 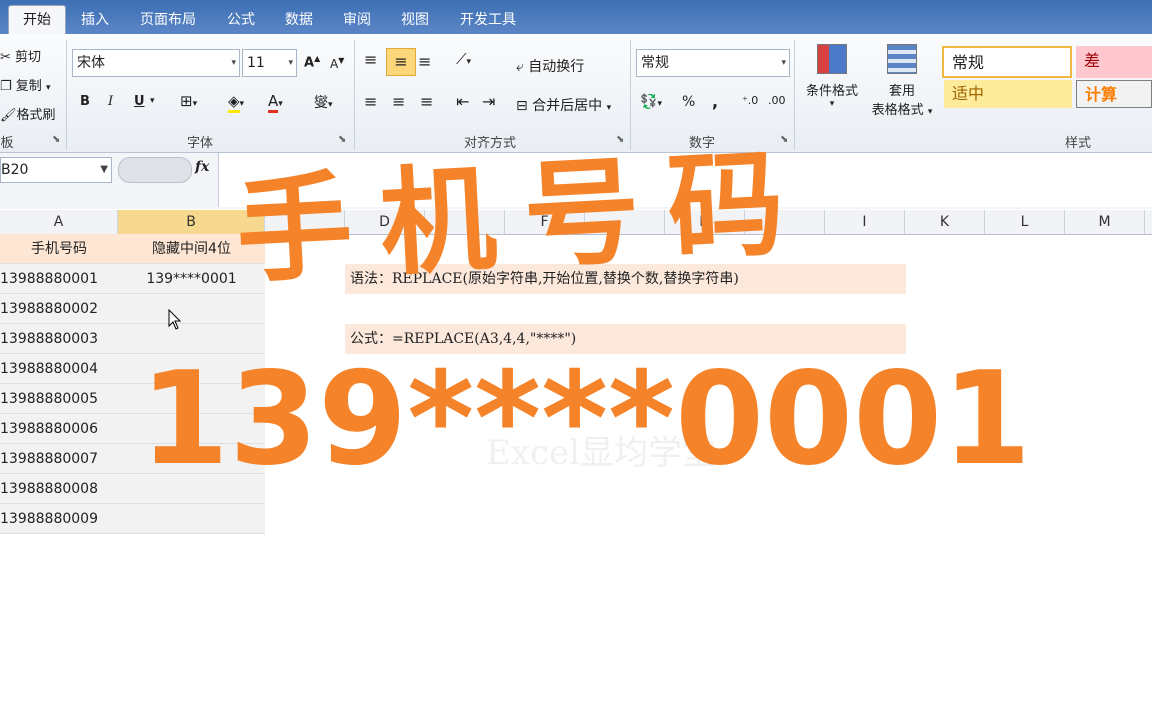 What do you see at coordinates (1025, 222) in the screenshot?
I see `column-header-l: L` at bounding box center [1025, 222].